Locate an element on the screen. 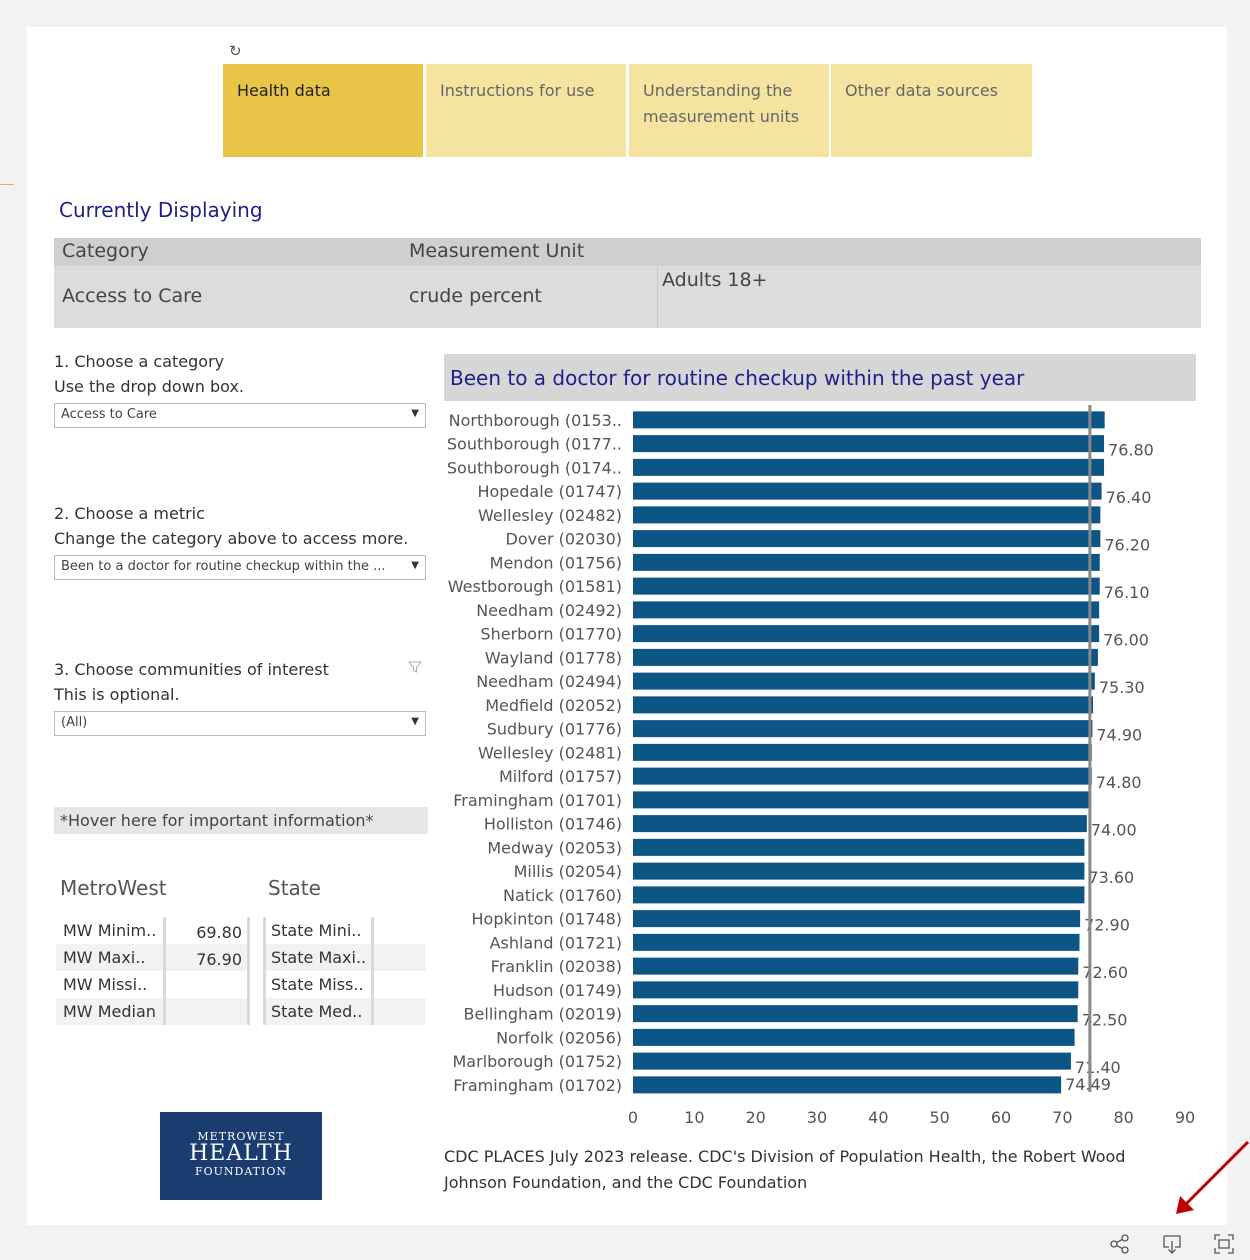  x-tick-label: 30 is located at coordinates (817, 1117).